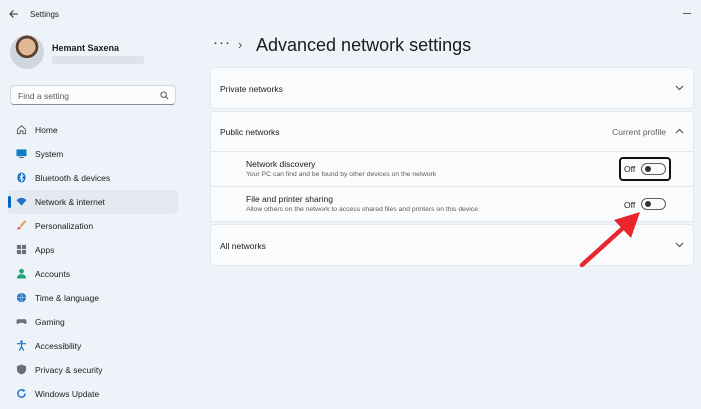  I want to click on private-networks-card: Private networks, so click(452, 88).